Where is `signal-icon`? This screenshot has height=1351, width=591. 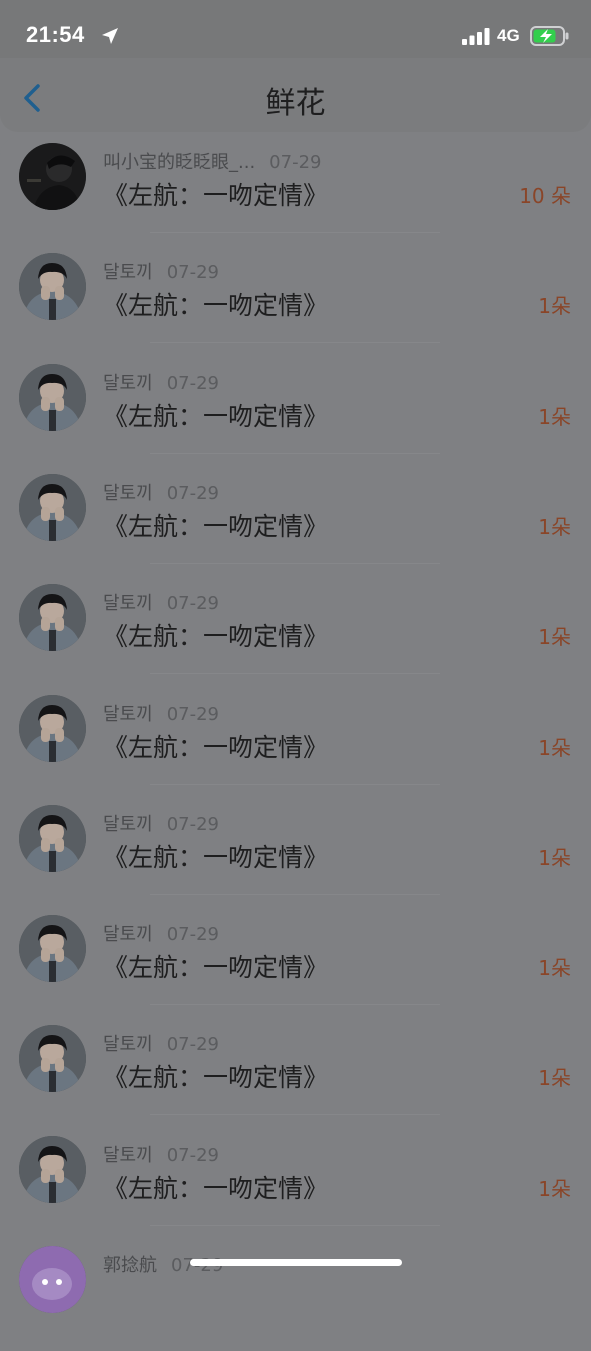
signal-icon is located at coordinates (476, 36).